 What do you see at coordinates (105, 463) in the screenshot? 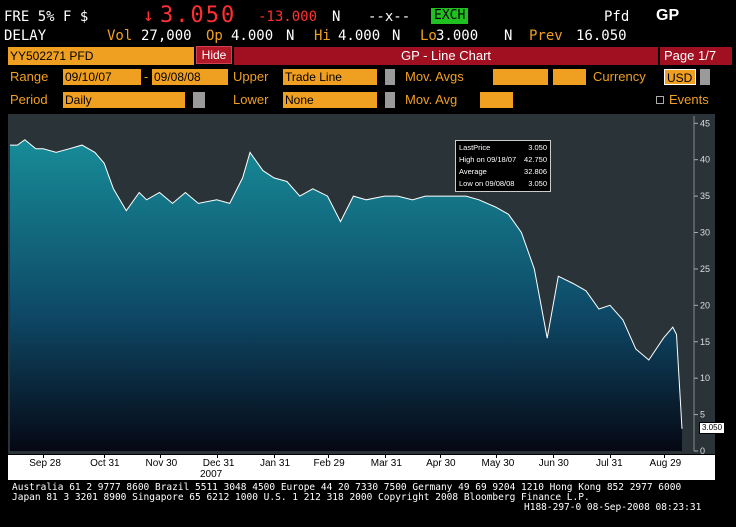
I see `x-axis-tick-label: Oct 31` at bounding box center [105, 463].